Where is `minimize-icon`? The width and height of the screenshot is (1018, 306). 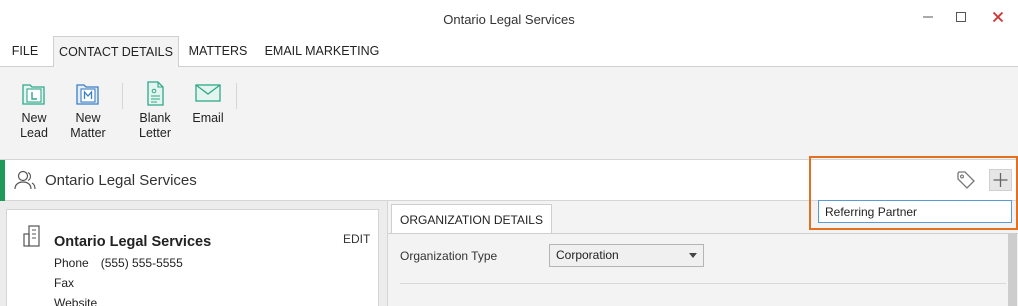
minimize-icon is located at coordinates (928, 17).